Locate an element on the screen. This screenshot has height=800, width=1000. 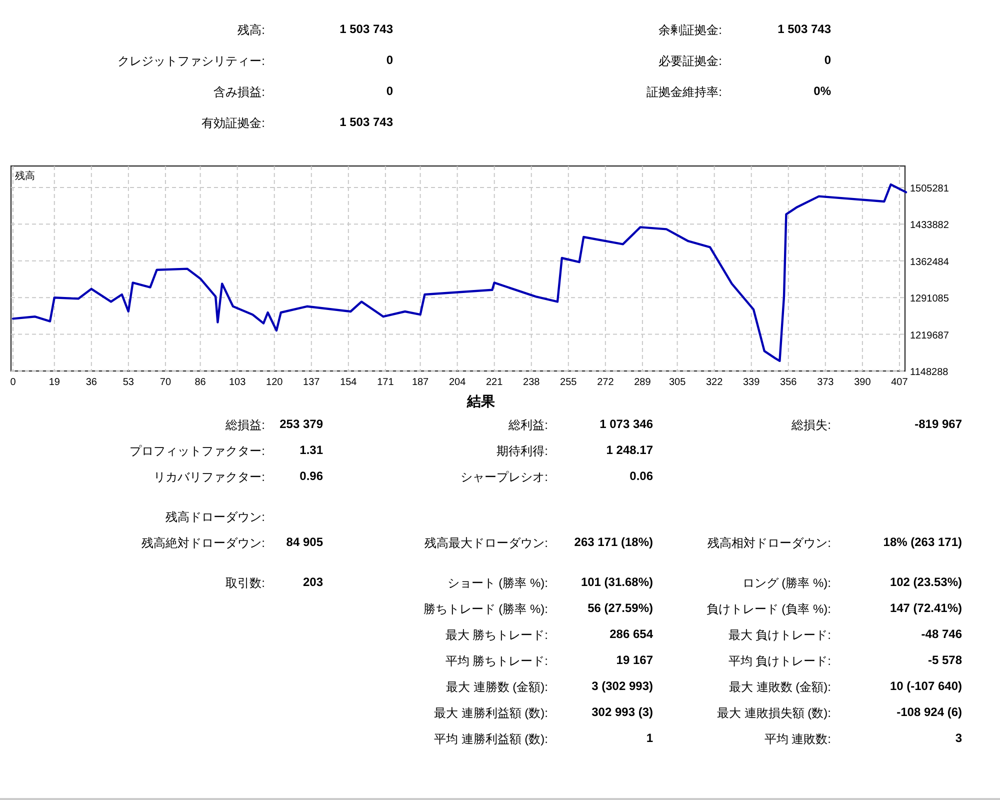
stat-label: 最大 連敗数 (金額): is located at coordinates (779, 687).